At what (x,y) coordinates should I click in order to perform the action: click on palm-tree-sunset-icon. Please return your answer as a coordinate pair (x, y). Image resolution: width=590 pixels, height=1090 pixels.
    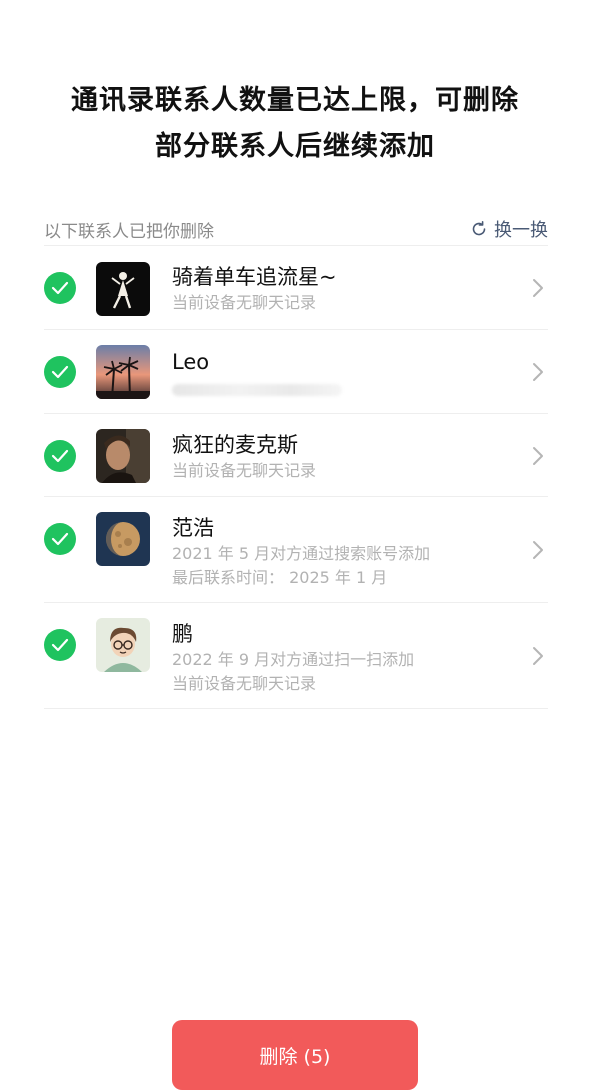
    Looking at the image, I should click on (123, 372).